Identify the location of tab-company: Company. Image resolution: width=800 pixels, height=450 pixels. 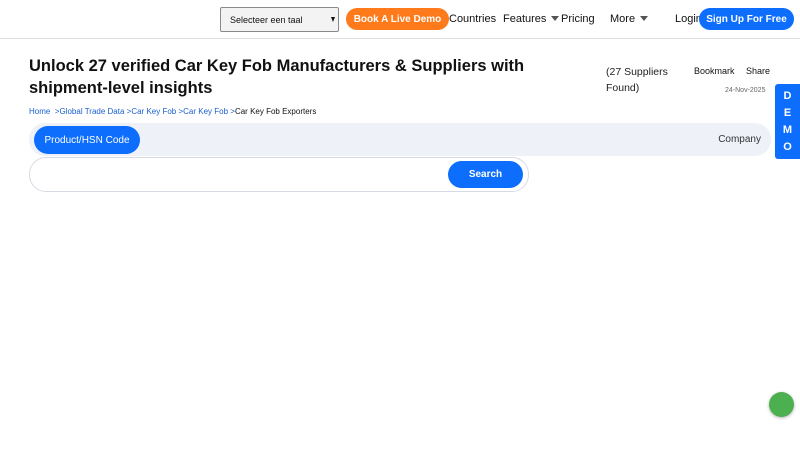
(739, 139).